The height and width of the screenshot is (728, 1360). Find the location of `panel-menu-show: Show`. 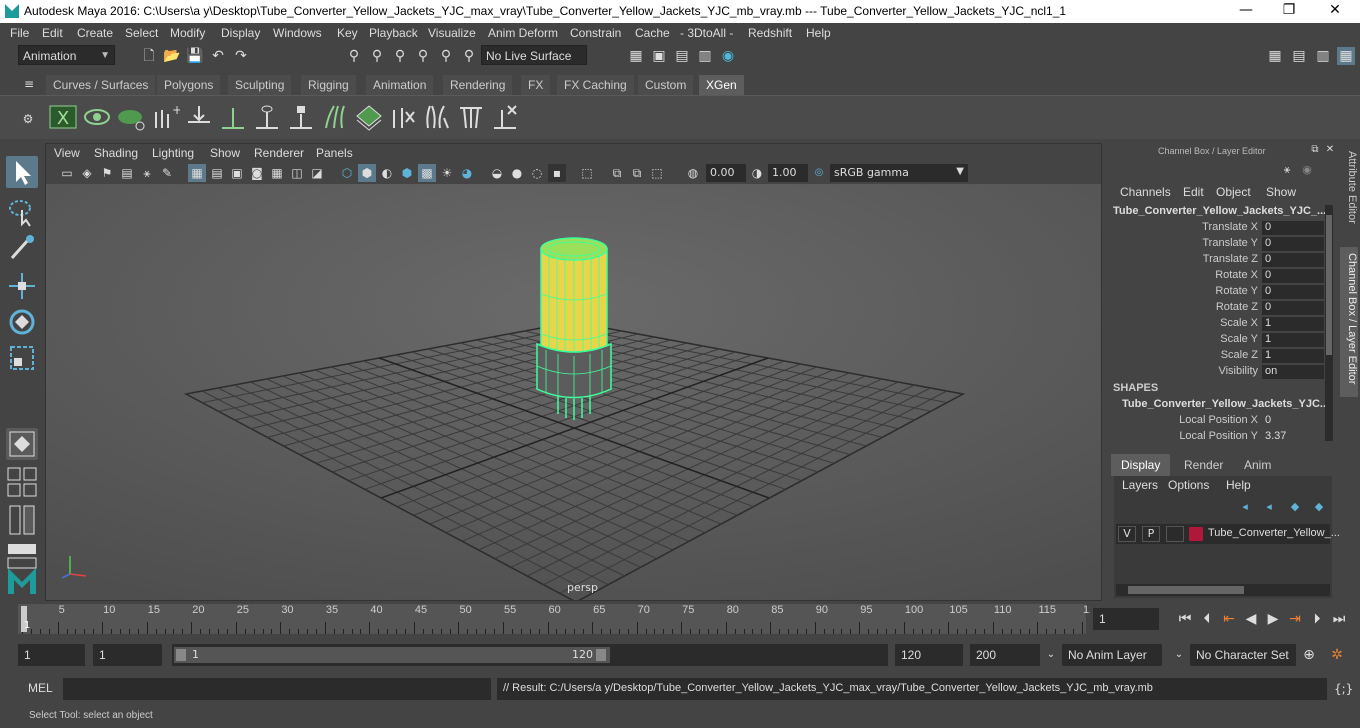

panel-menu-show: Show is located at coordinates (225, 153).